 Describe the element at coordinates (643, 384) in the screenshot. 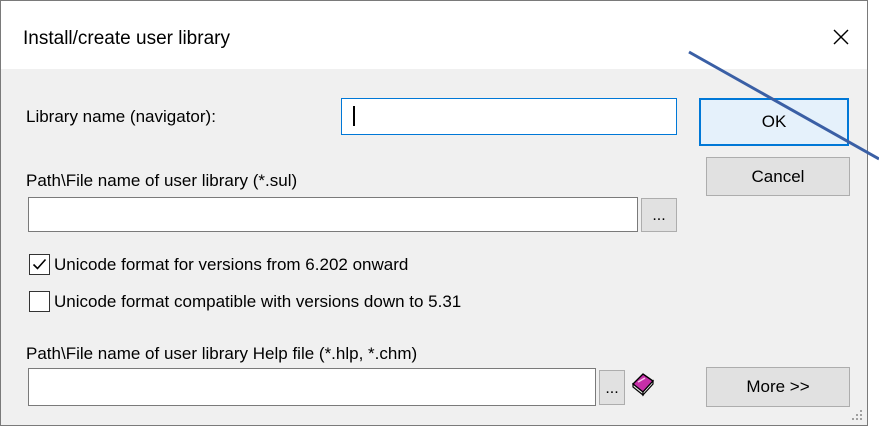

I see `help-book-icon` at that location.